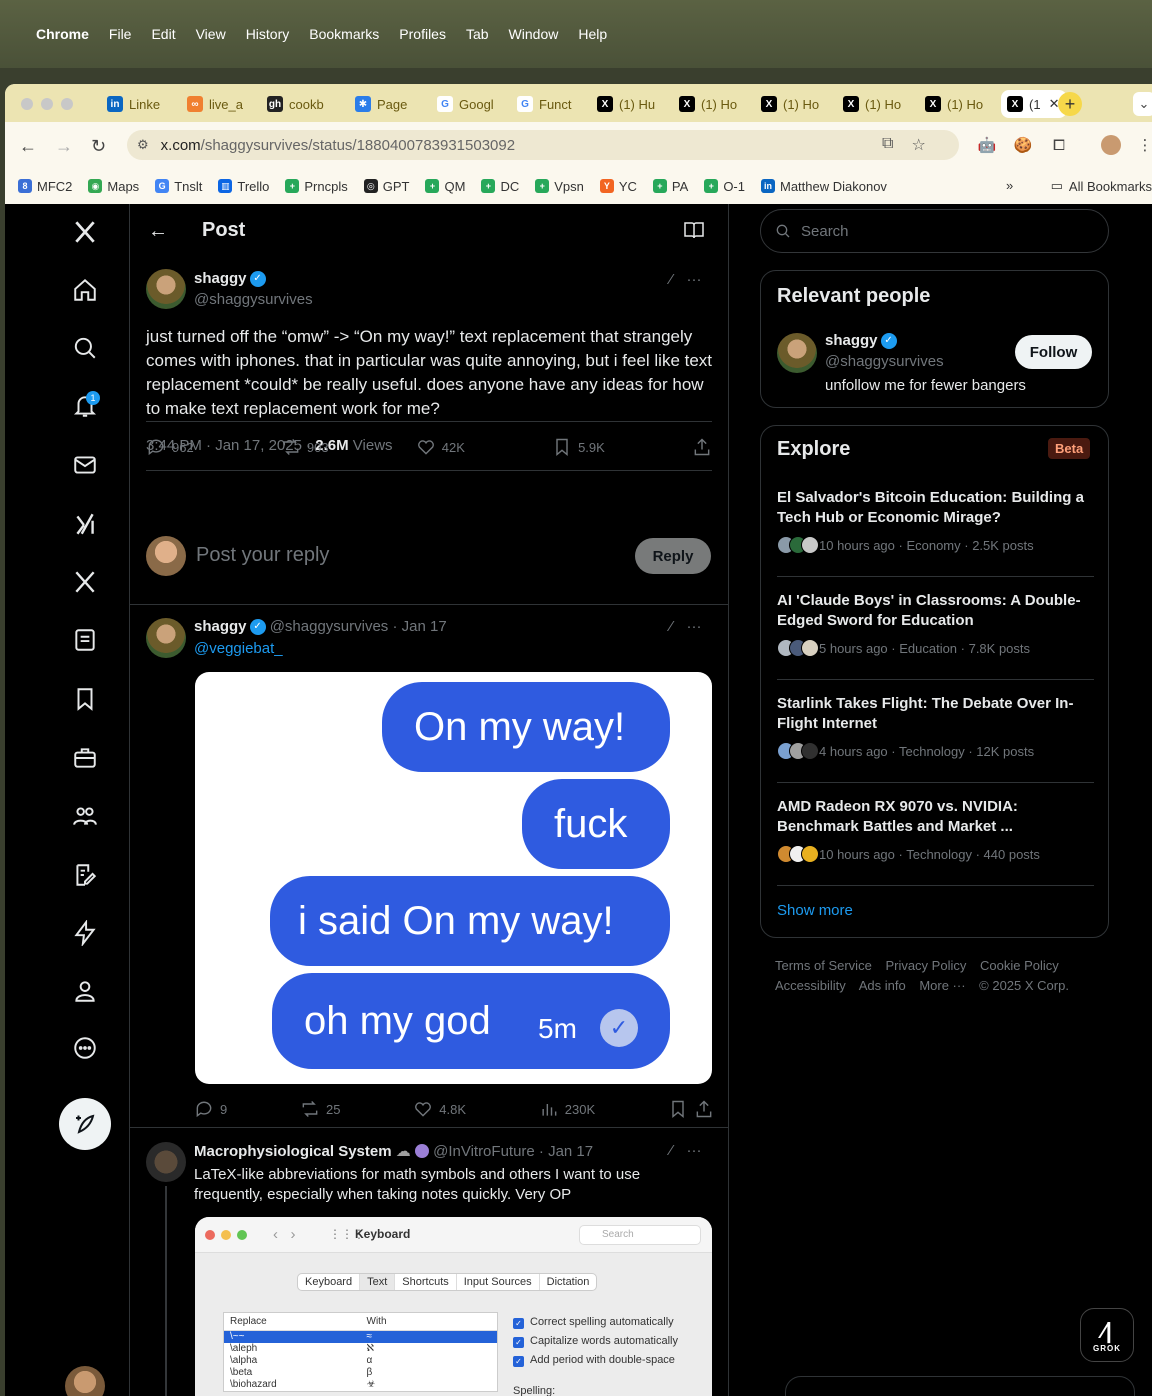 Image resolution: width=1152 pixels, height=1396 pixels. What do you see at coordinates (85, 1124) in the screenshot?
I see `compose-post-button` at bounding box center [85, 1124].